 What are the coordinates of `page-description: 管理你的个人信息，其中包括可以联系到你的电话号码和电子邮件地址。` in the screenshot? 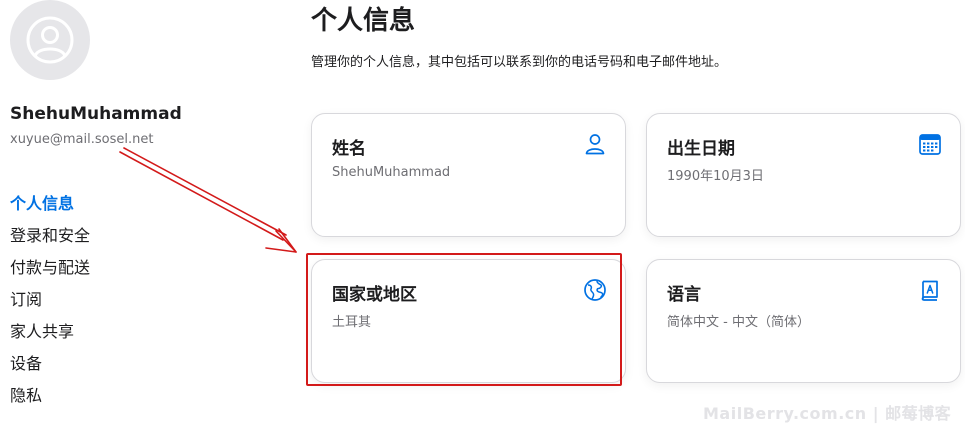 It's located at (519, 62).